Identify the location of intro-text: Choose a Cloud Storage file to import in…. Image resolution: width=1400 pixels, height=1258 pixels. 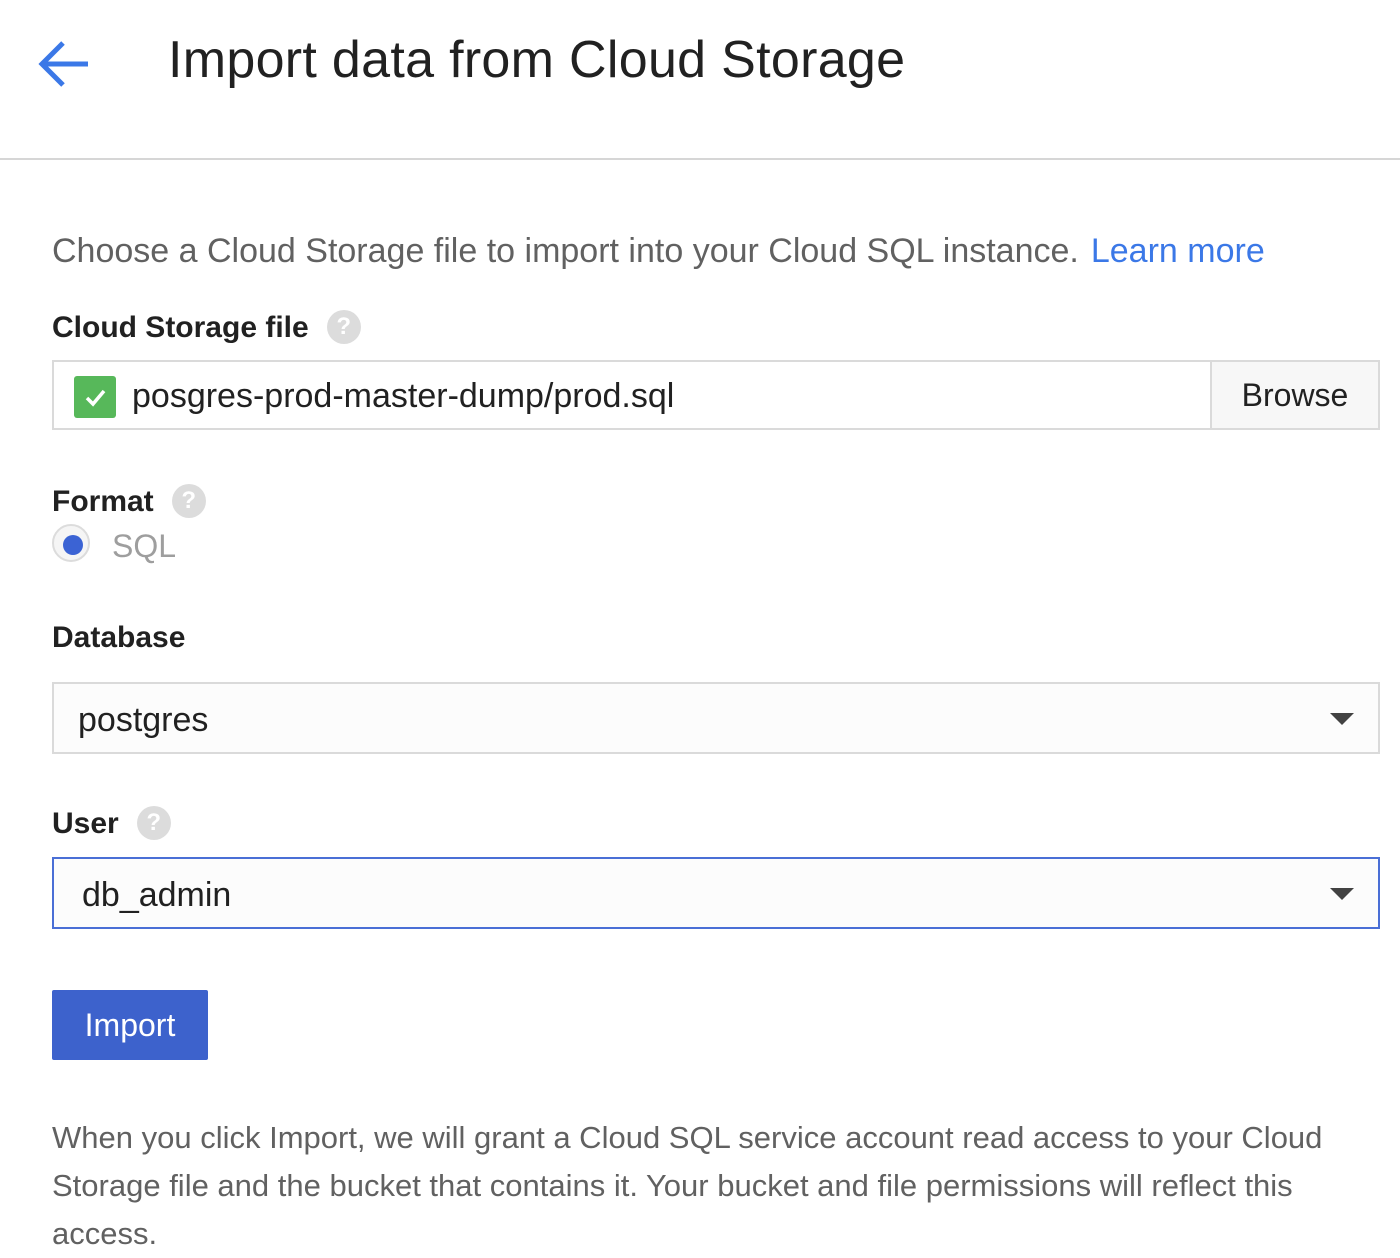
(658, 251).